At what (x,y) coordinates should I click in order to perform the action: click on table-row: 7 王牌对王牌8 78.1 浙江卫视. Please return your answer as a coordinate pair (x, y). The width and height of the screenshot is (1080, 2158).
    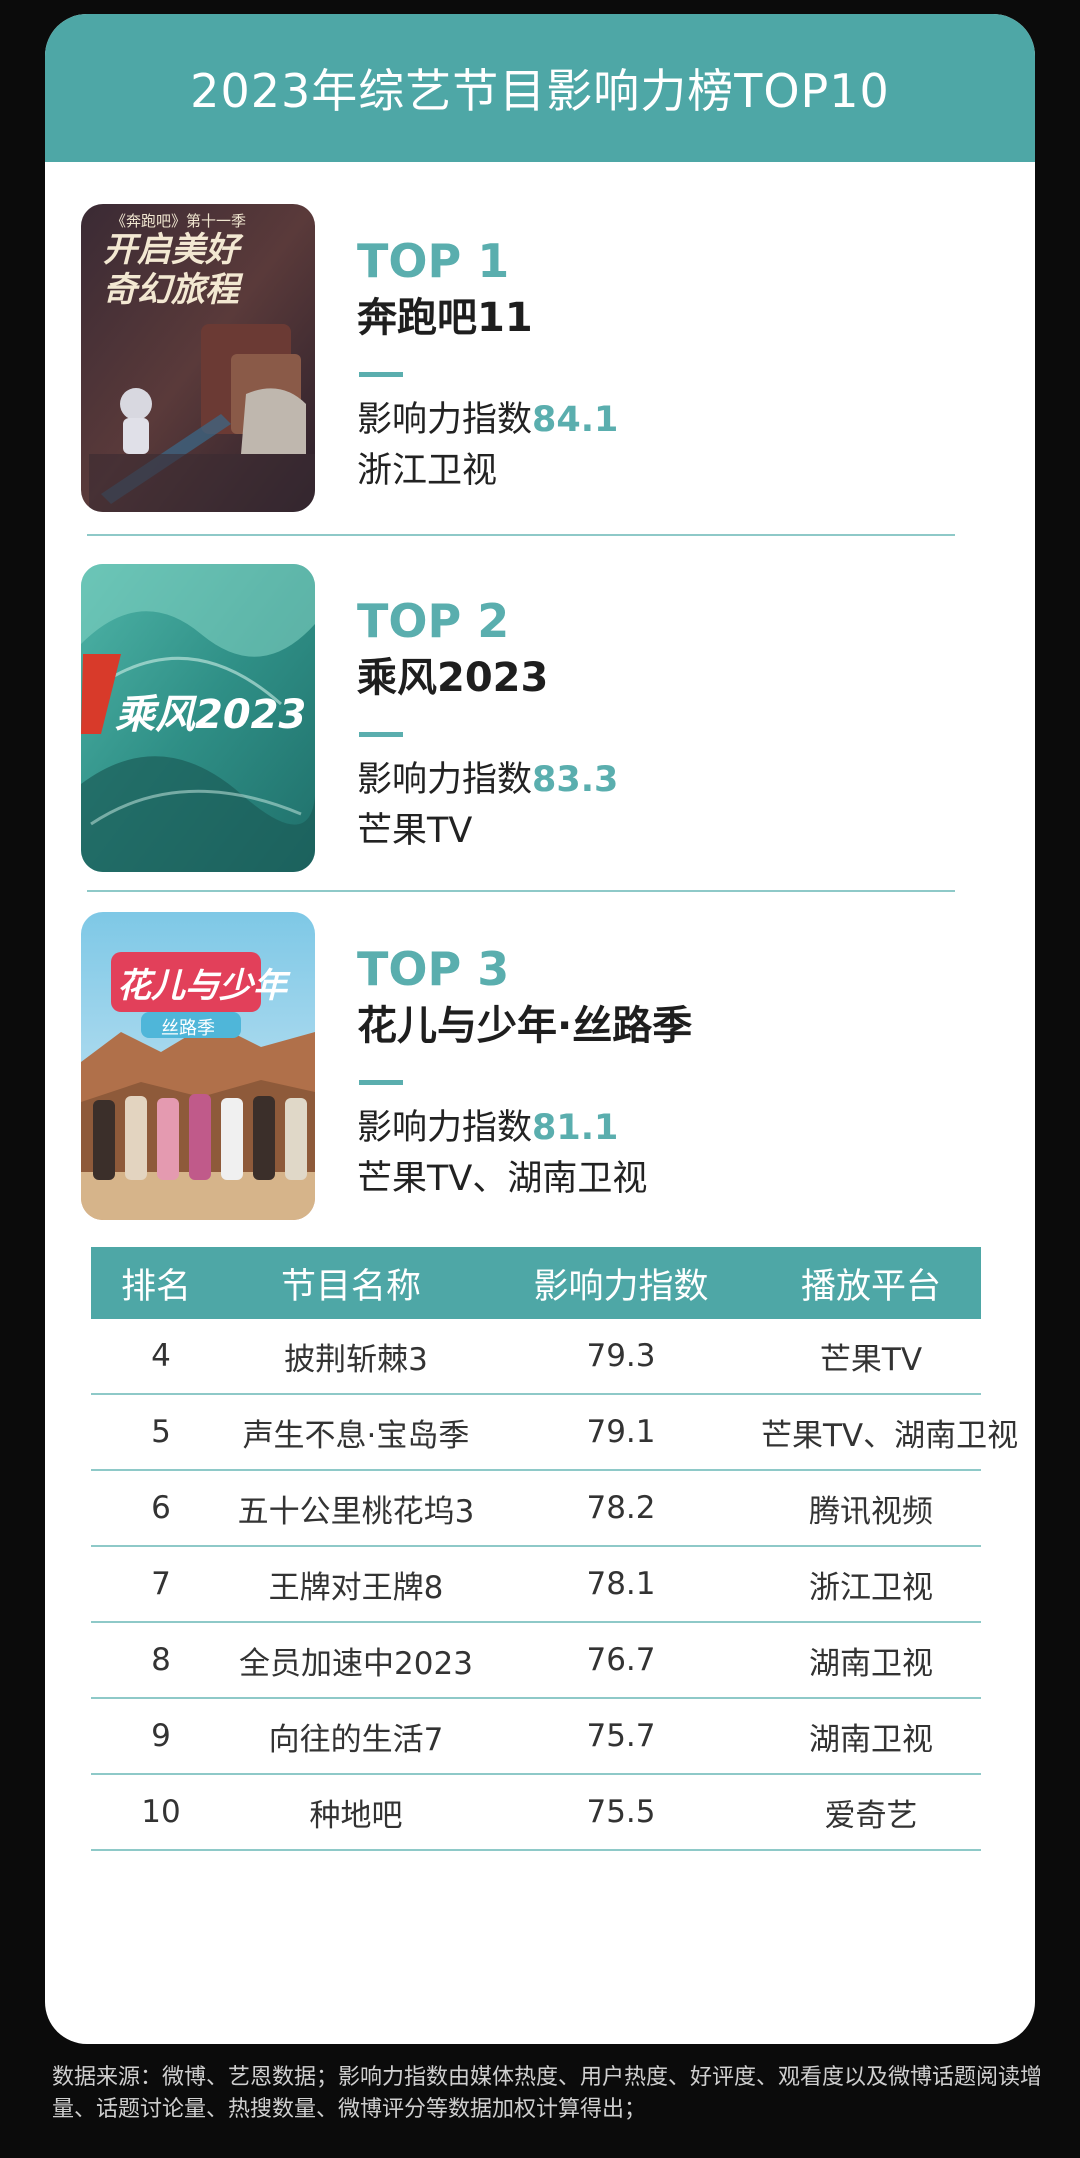
    Looking at the image, I should click on (536, 1585).